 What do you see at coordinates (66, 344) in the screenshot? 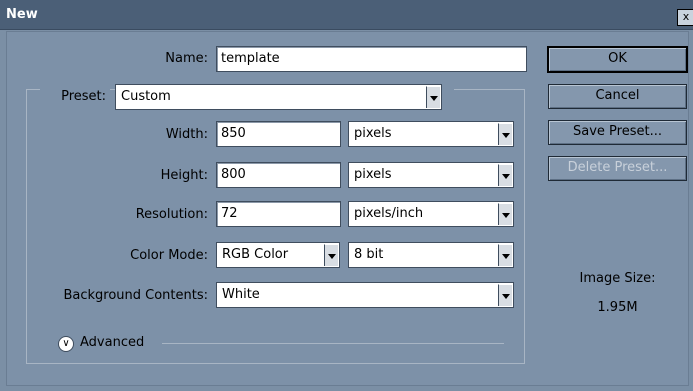
I see `chevron-down-circle-icon: ∨` at bounding box center [66, 344].